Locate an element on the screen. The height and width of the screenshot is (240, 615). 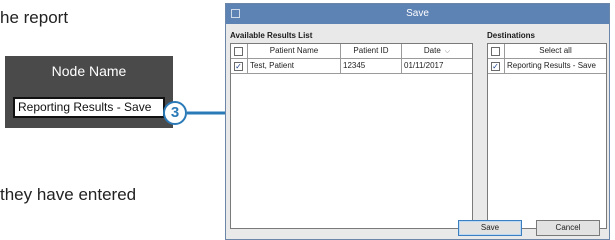
grid-header-row: Select all is located at coordinates (547, 51).